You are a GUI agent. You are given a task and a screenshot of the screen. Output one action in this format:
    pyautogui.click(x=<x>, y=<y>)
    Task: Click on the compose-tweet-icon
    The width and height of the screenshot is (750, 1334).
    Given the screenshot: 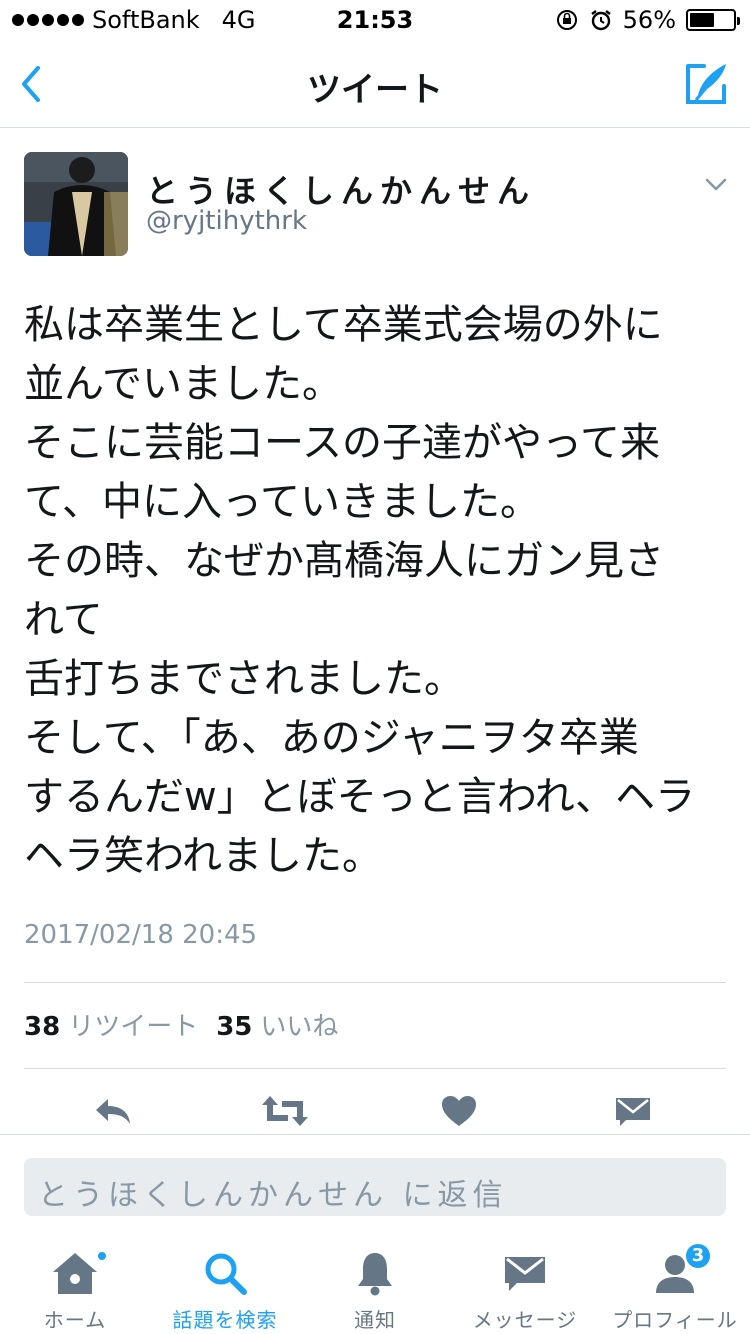 What is the action you would take?
    pyautogui.click(x=706, y=84)
    